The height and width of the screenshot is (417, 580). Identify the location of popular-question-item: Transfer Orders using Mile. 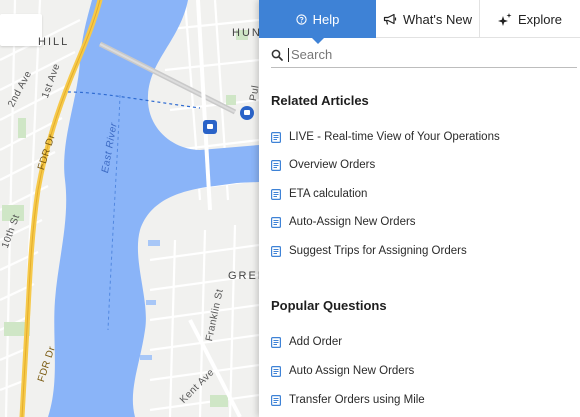
(348, 400).